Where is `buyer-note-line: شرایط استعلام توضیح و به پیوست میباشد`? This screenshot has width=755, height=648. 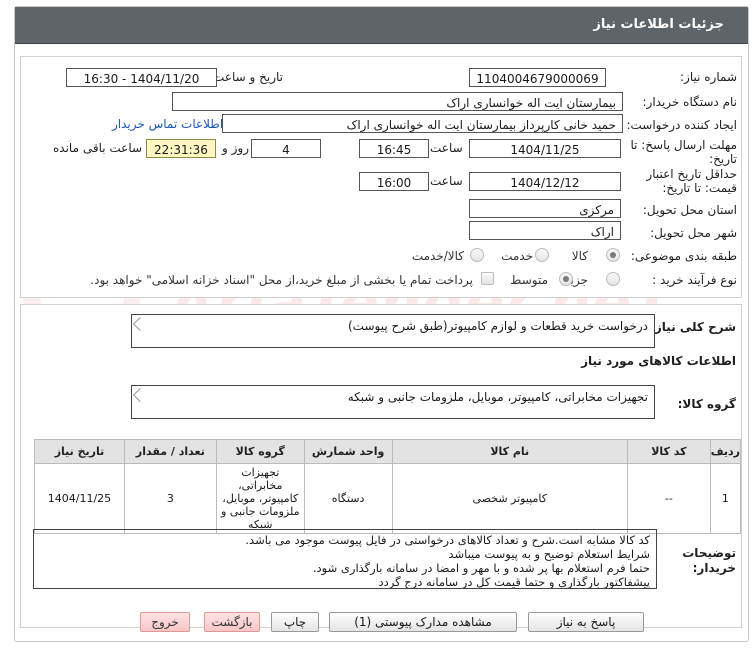
buyer-note-line: شرایط استعلام توضیح و به پیوست میباشد is located at coordinates (549, 554).